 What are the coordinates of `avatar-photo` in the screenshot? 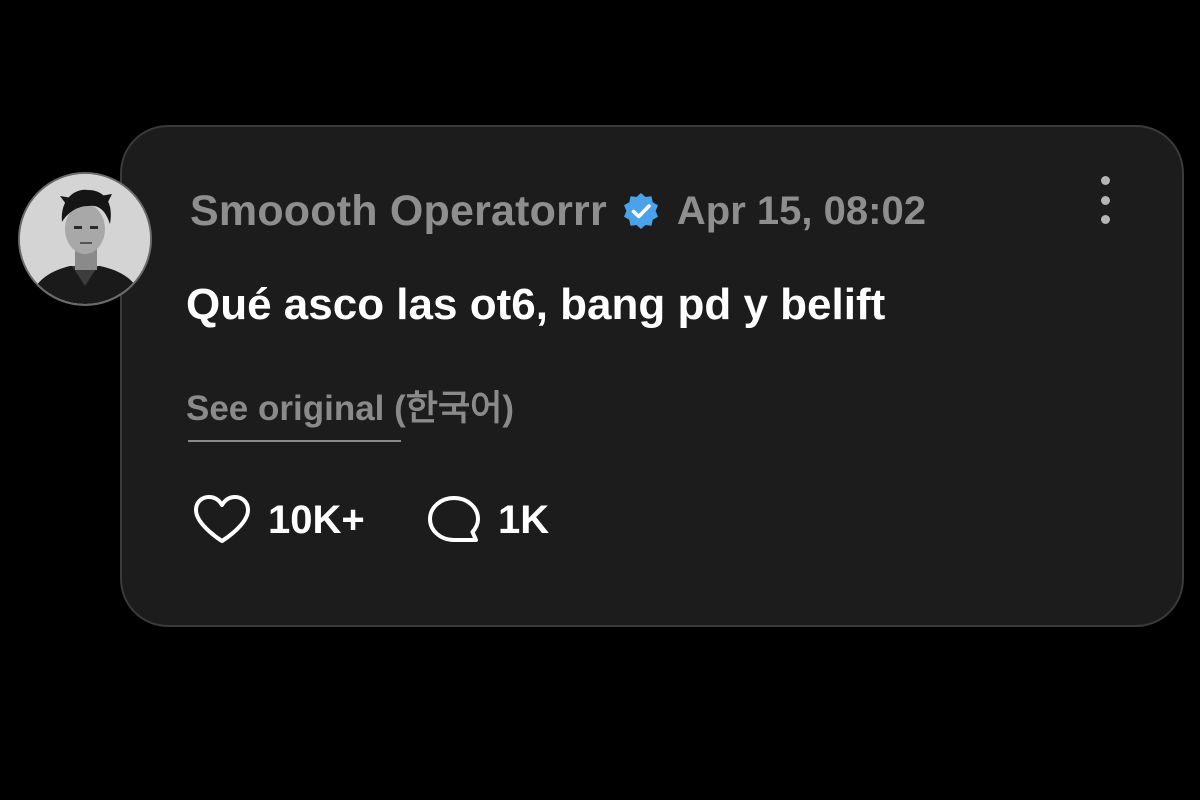 It's located at (85, 239).